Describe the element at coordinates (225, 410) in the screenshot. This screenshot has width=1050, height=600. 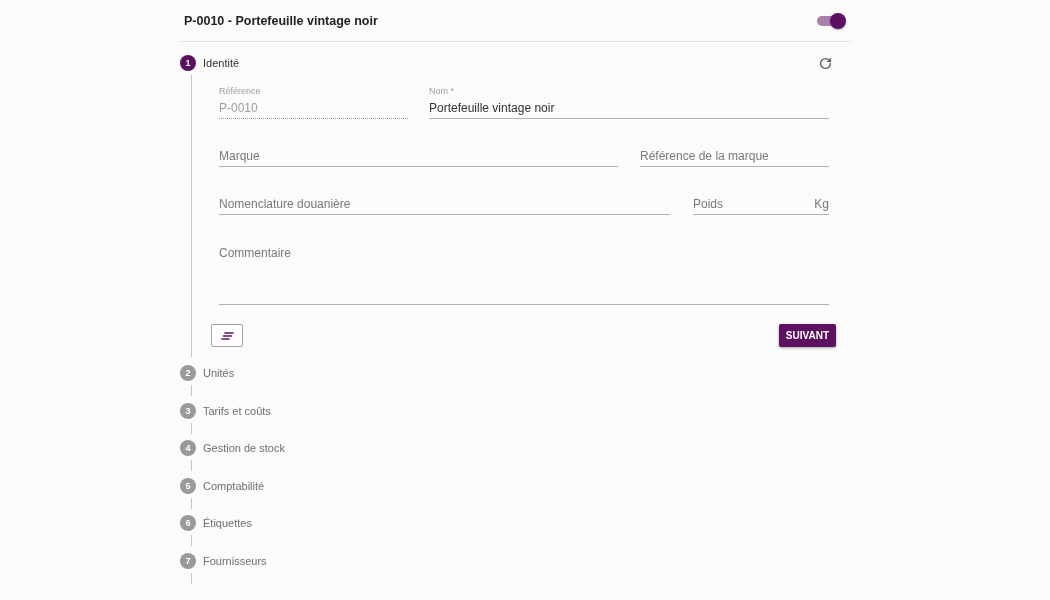
I see `step-header: 3 Tarifs et coûts` at that location.